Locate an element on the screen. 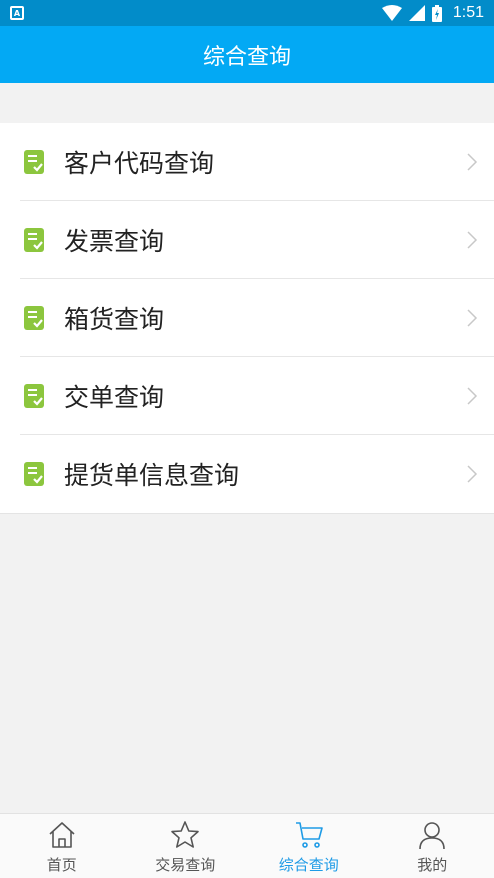 The height and width of the screenshot is (878, 494). menu-item-label: 箱货查询 is located at coordinates (114, 319).